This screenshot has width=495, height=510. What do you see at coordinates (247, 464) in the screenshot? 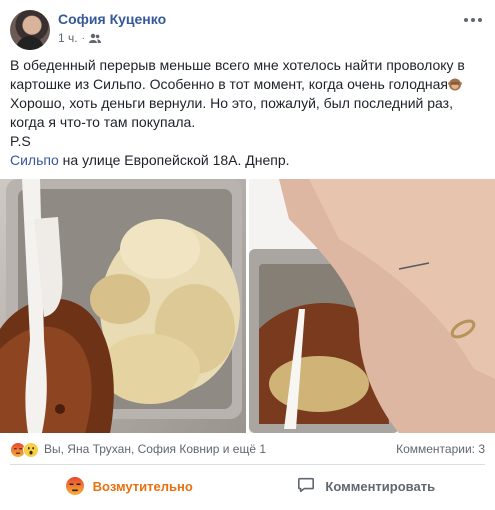
I see `divider` at bounding box center [247, 464].